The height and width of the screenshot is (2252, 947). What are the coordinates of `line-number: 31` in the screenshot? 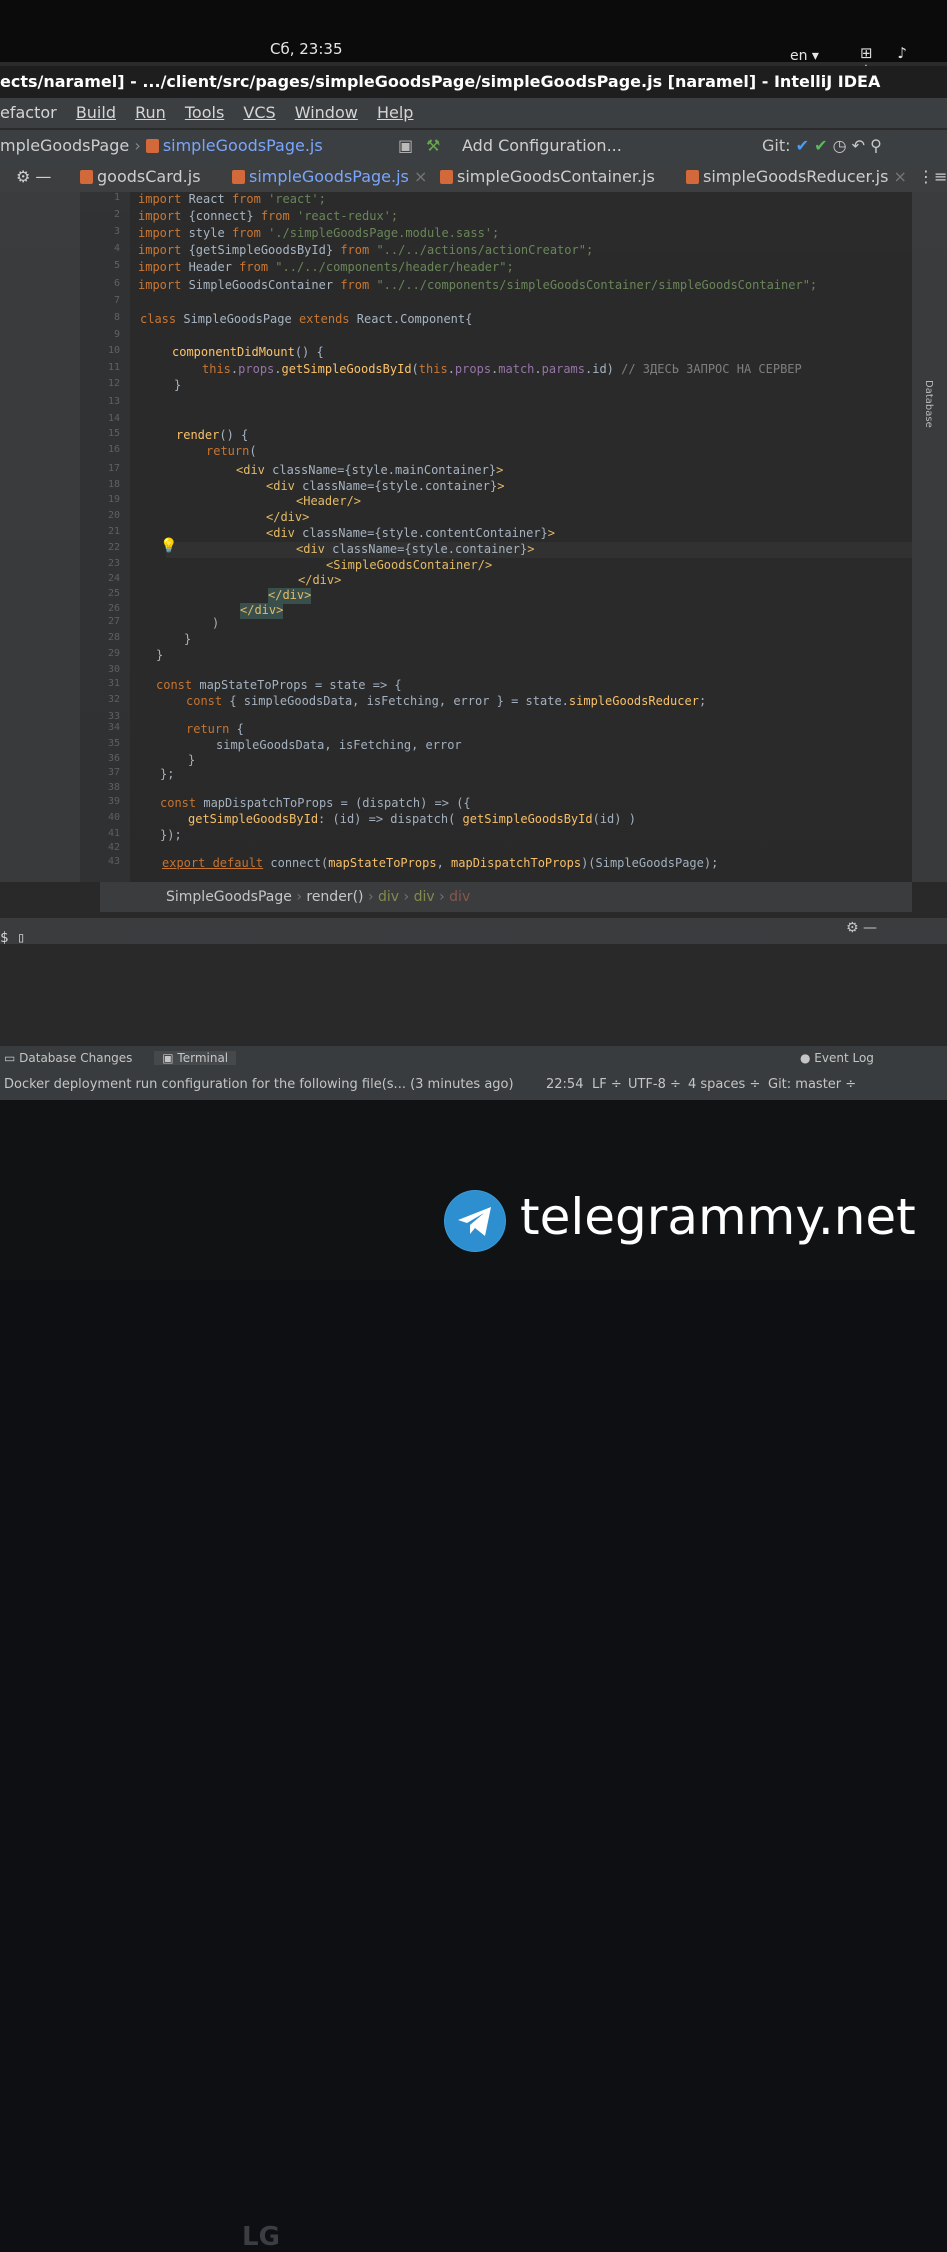 It's located at (113, 683).